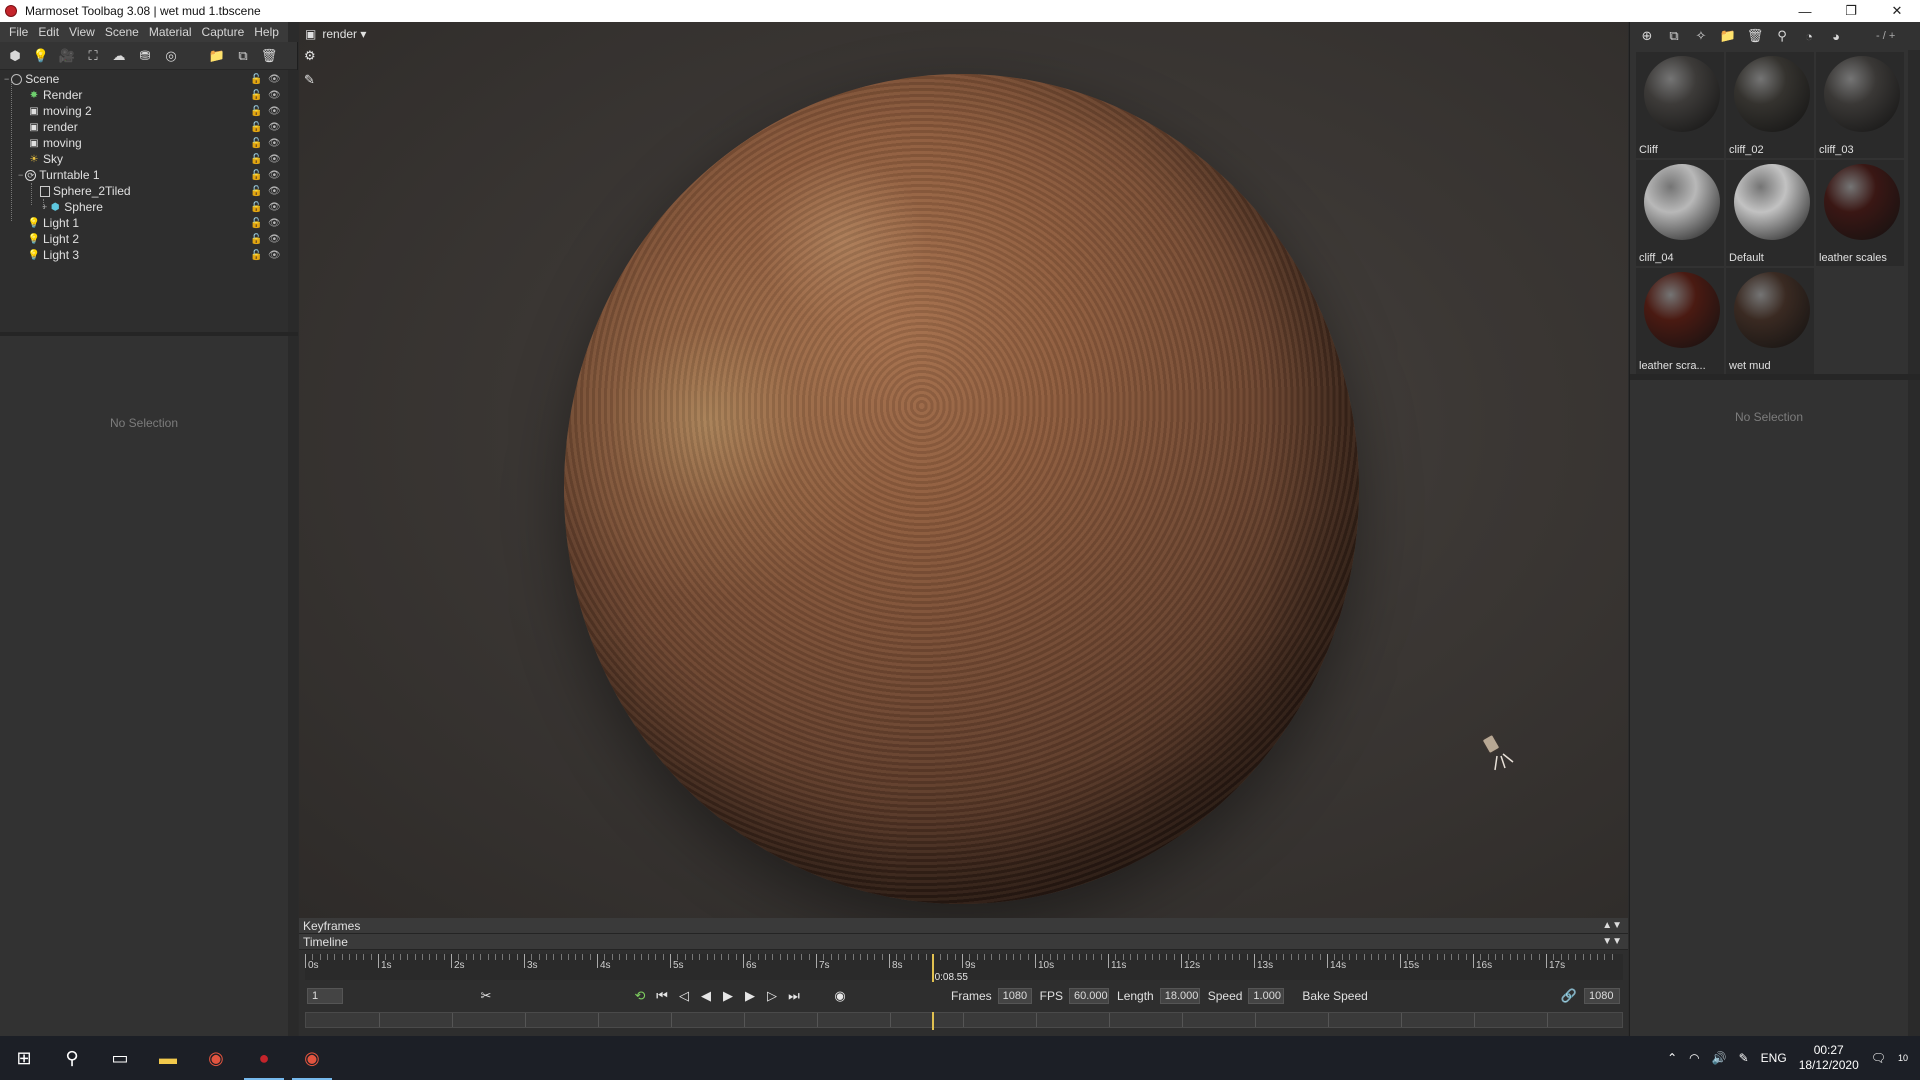 The width and height of the screenshot is (1920, 1080). What do you see at coordinates (144, 159) in the screenshot?
I see `tree-item-sky: ☀ Sky 🔓 👁` at bounding box center [144, 159].